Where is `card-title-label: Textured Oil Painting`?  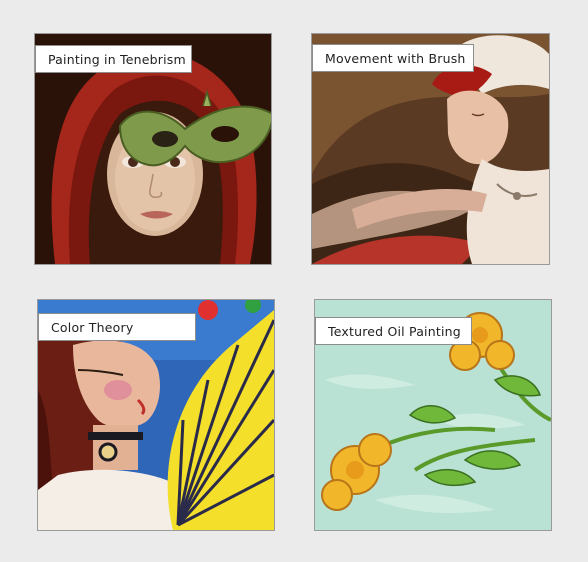 card-title-label: Textured Oil Painting is located at coordinates (393, 331).